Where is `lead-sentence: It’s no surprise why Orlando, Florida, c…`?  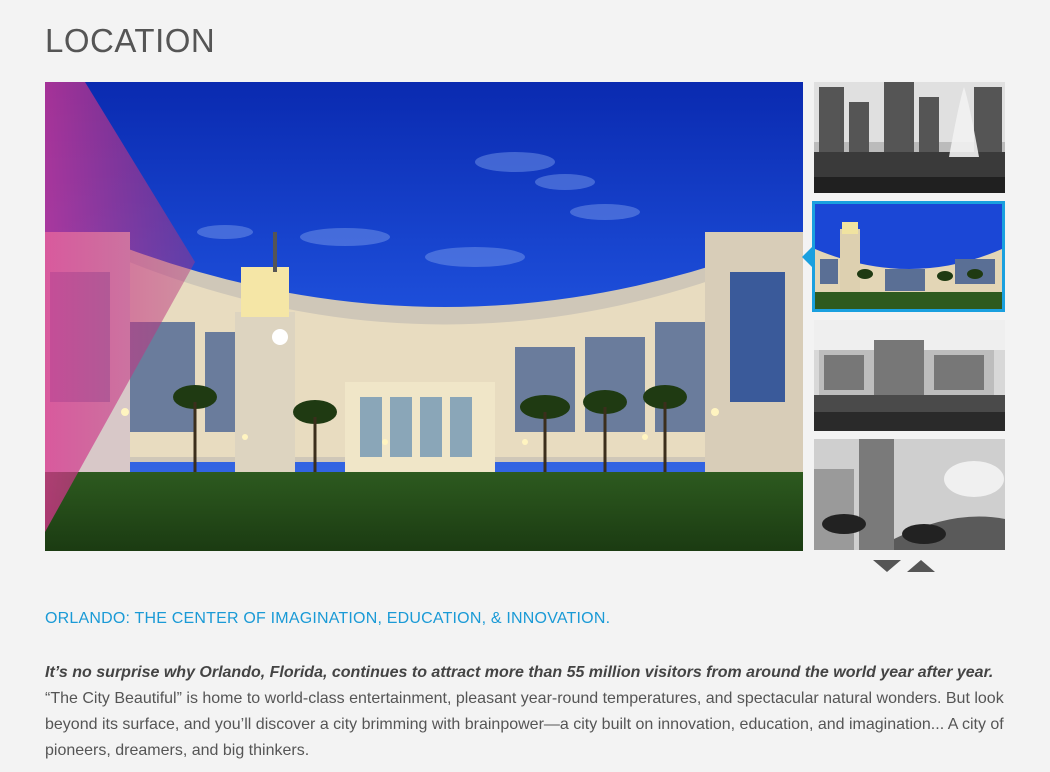
lead-sentence: It’s no surprise why Orlando, Florida, c… is located at coordinates (519, 672).